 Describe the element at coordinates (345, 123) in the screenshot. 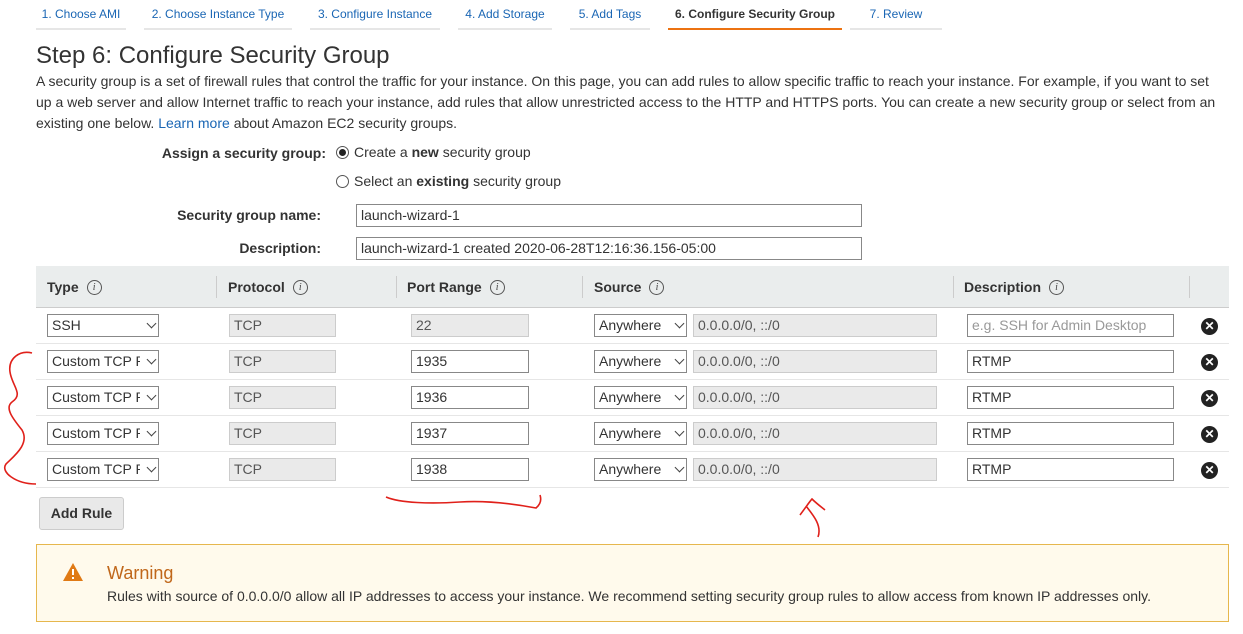

I see `intro-suffix: about Amazon EC2 security groups.` at that location.